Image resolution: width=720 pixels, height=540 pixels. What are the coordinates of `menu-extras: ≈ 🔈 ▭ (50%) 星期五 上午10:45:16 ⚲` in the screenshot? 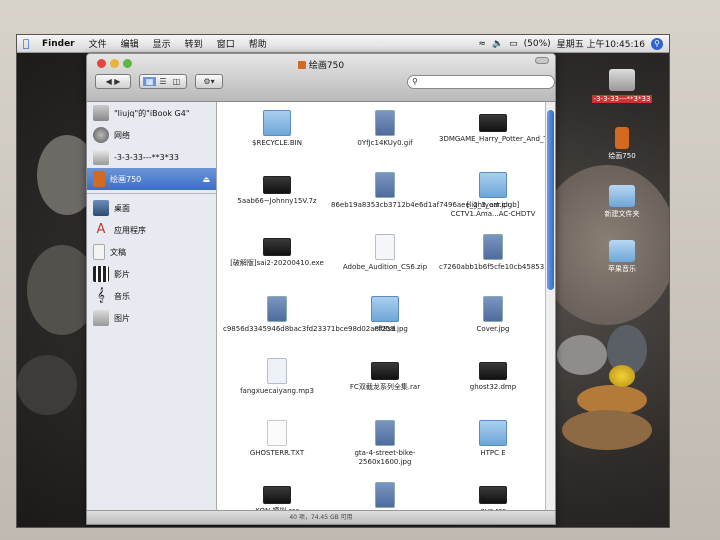 It's located at (573, 43).